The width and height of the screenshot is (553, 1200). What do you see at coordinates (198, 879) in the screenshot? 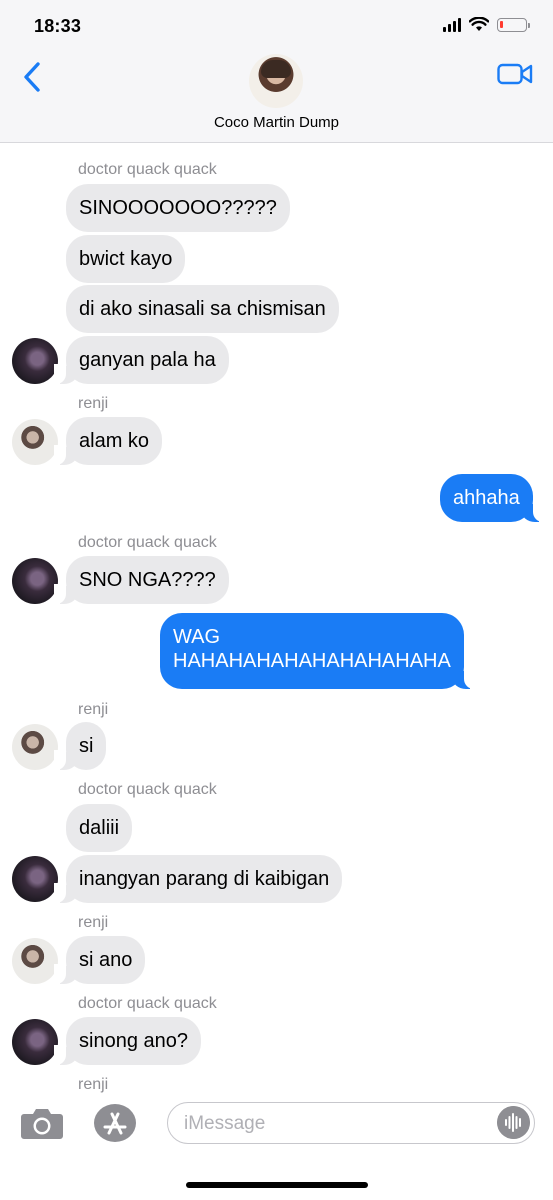
I see `incoming-message: inangyan parang di kaibigan` at bounding box center [198, 879].